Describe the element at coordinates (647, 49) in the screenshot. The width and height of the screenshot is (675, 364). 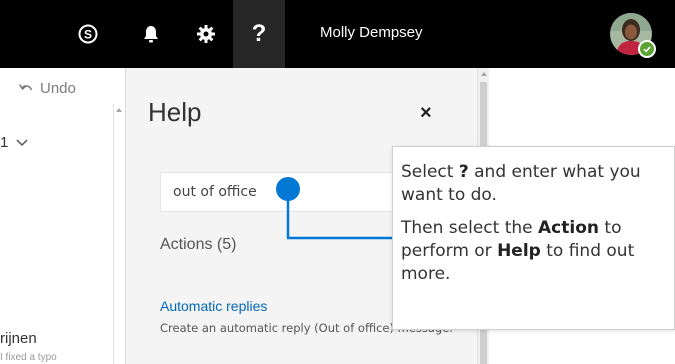
I see `presence-available-icon` at that location.